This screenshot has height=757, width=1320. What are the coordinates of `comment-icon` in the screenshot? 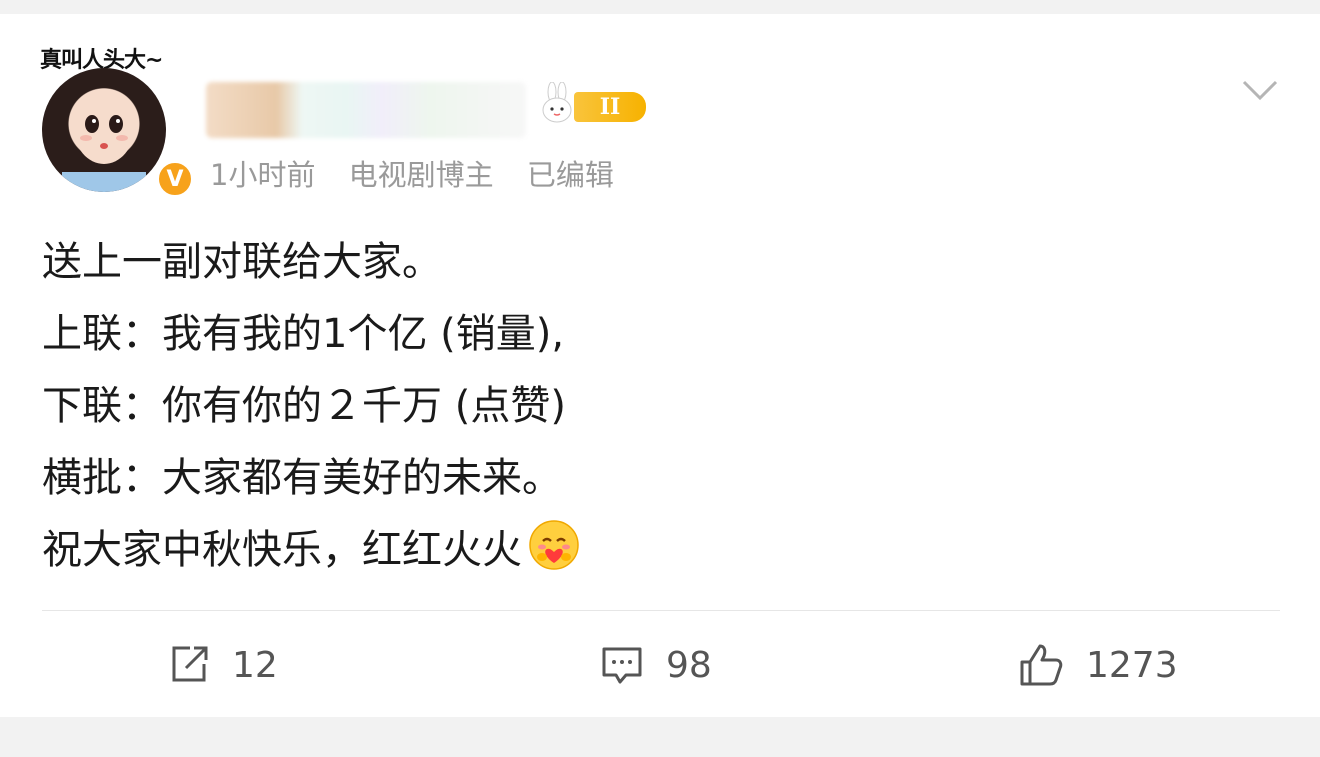 It's located at (622, 665).